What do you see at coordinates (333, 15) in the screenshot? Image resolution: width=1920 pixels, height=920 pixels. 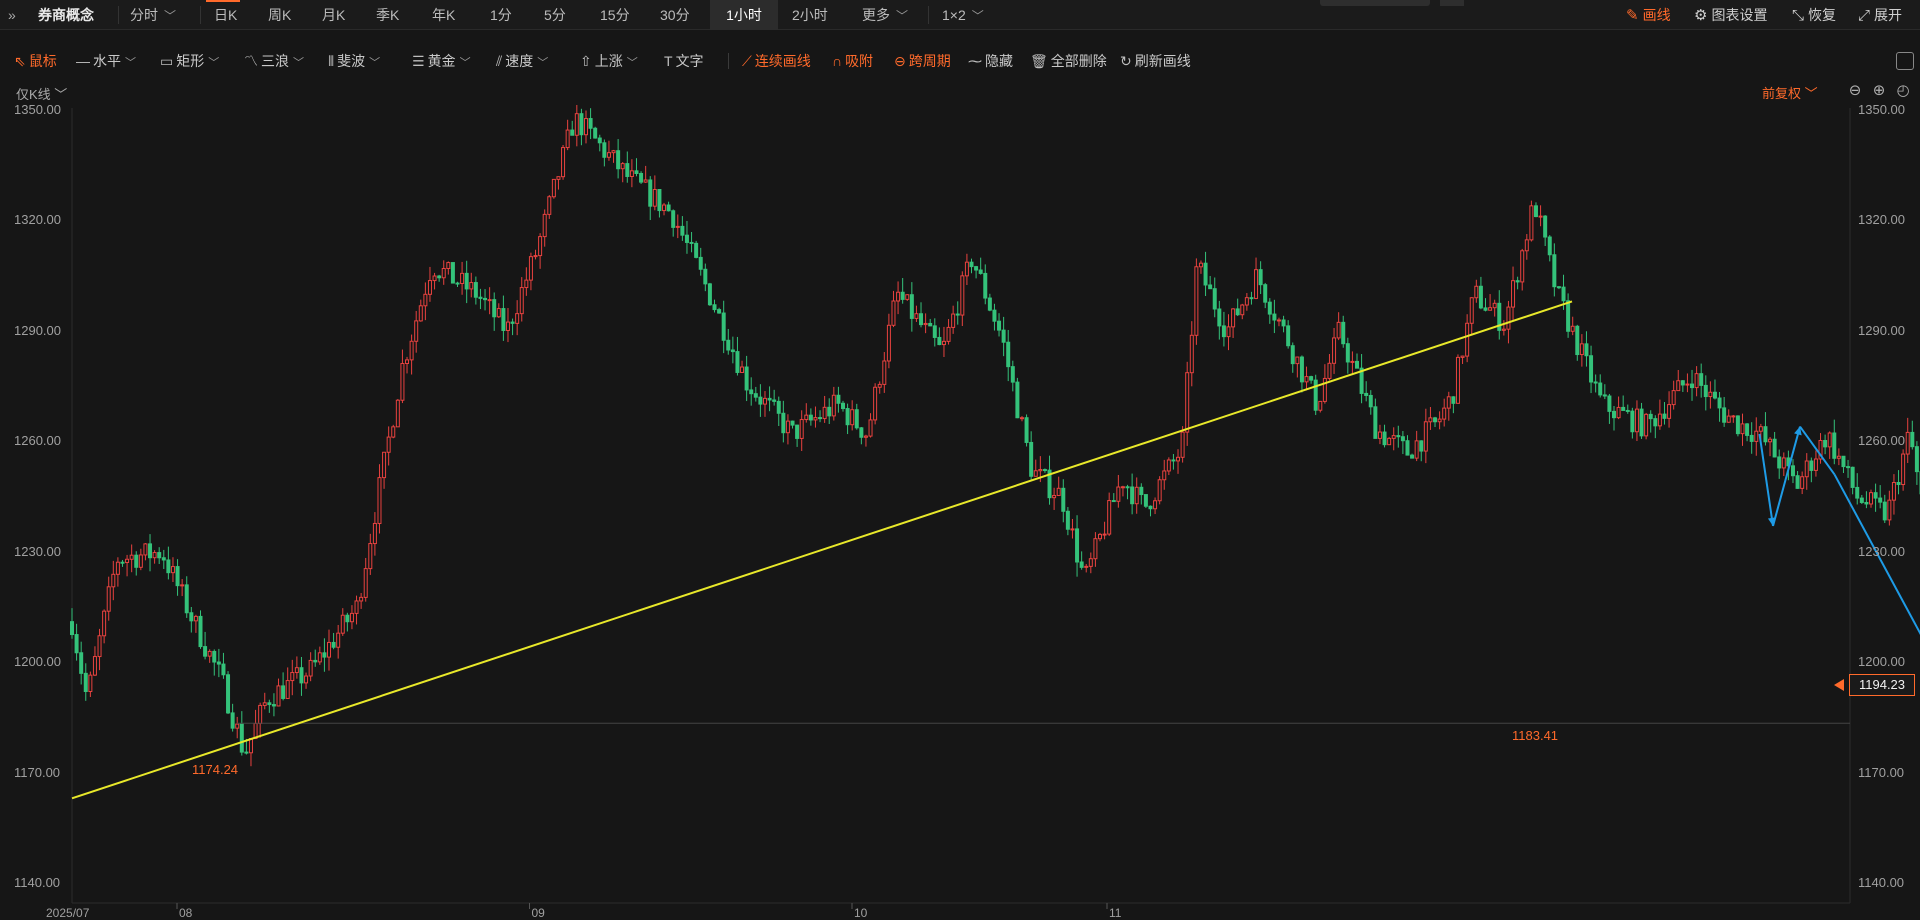 I see `period-month: 月K` at bounding box center [333, 15].